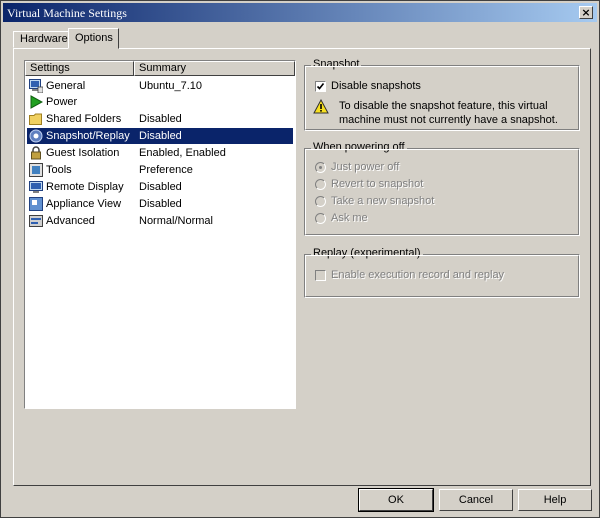 Image resolution: width=600 pixels, height=518 pixels. What do you see at coordinates (377, 184) in the screenshot?
I see `revert-to-snapshot-label: Revert to snapshot` at bounding box center [377, 184].